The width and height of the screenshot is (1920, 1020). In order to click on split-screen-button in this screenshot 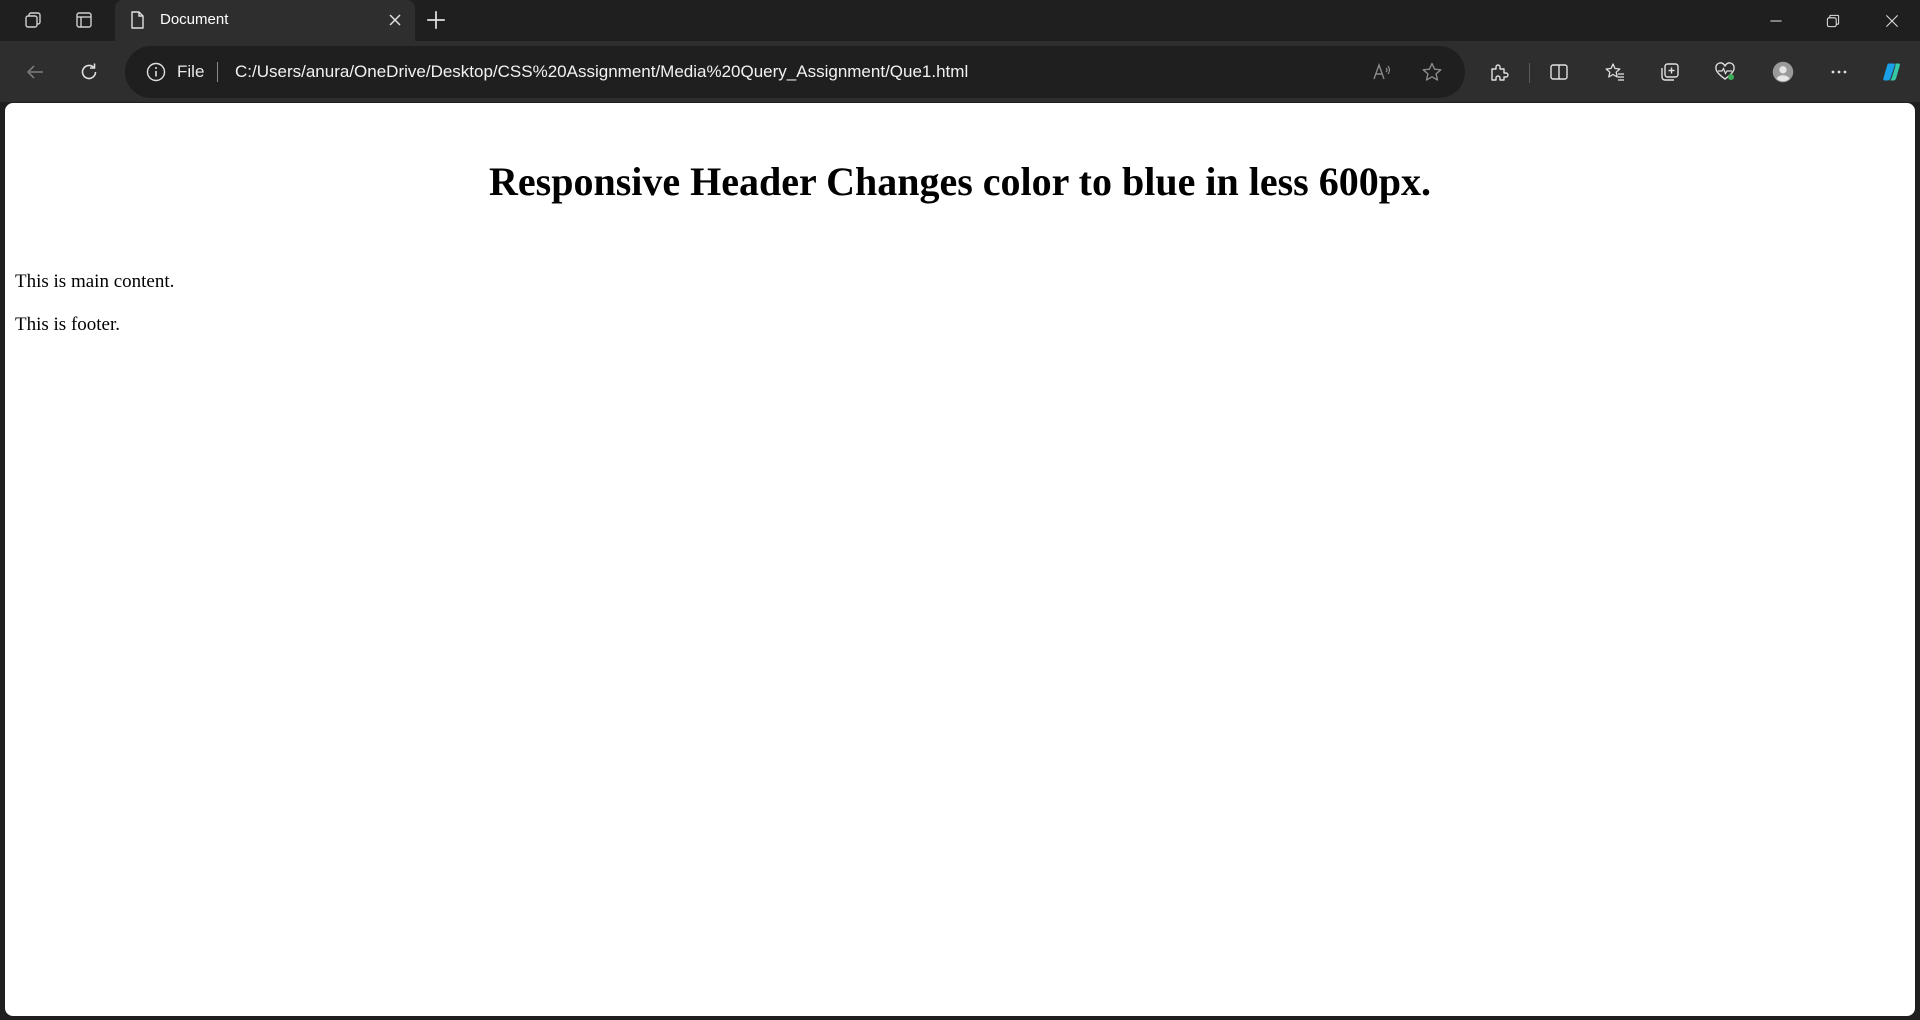, I will do `click(1559, 72)`.